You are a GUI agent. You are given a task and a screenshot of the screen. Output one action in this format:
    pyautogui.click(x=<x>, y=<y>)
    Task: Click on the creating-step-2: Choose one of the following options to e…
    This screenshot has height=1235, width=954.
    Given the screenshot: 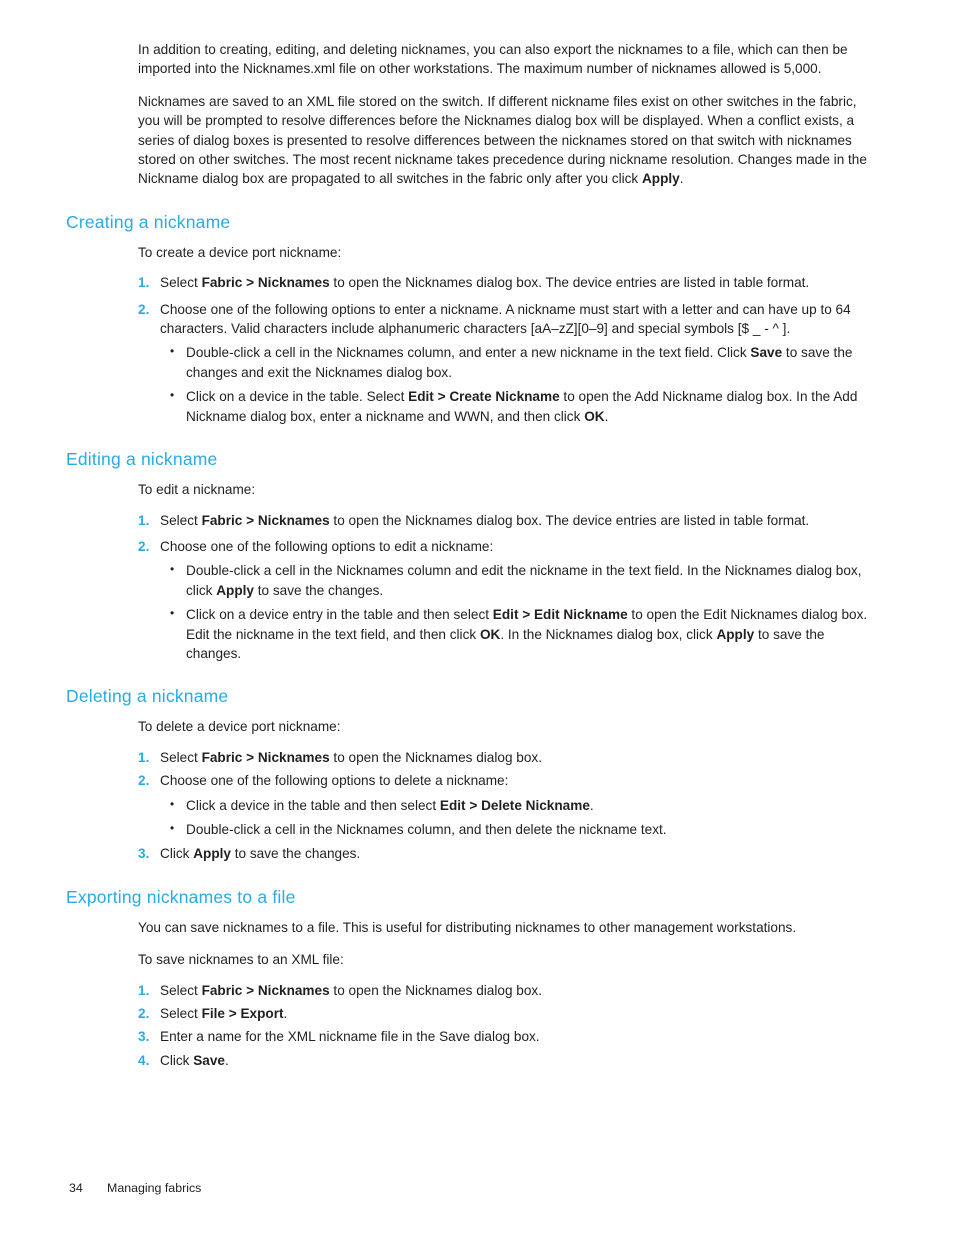 What is the action you would take?
    pyautogui.click(x=505, y=363)
    